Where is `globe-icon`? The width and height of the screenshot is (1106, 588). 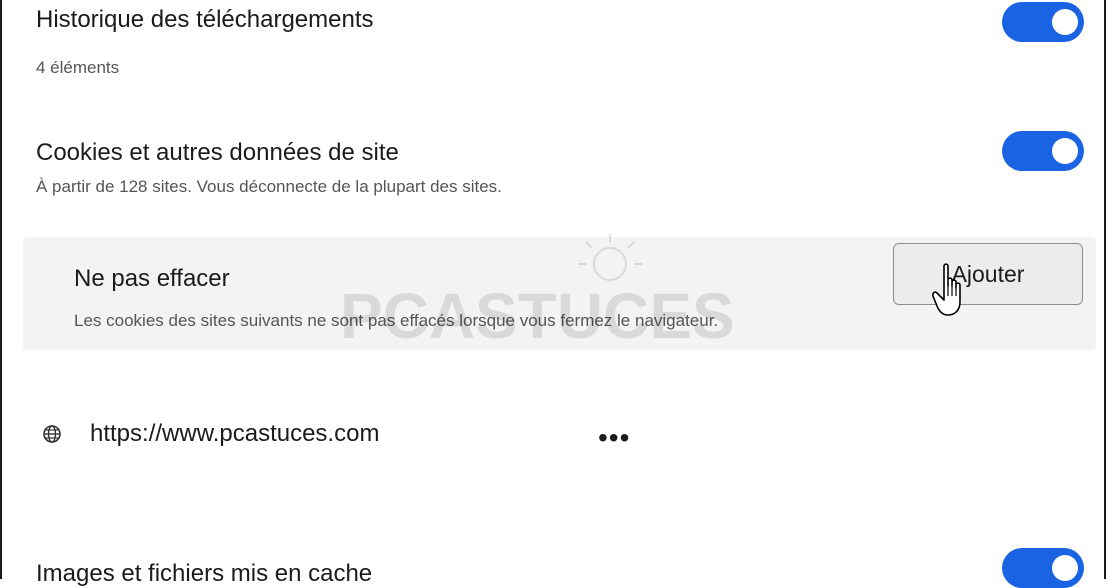 globe-icon is located at coordinates (52, 434).